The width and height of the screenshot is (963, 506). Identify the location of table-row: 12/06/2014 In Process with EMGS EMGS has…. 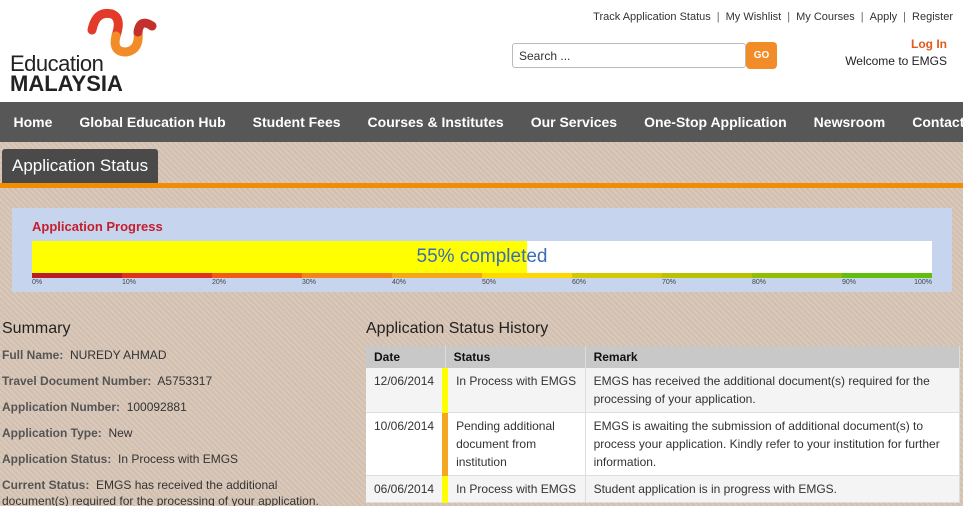
(663, 390).